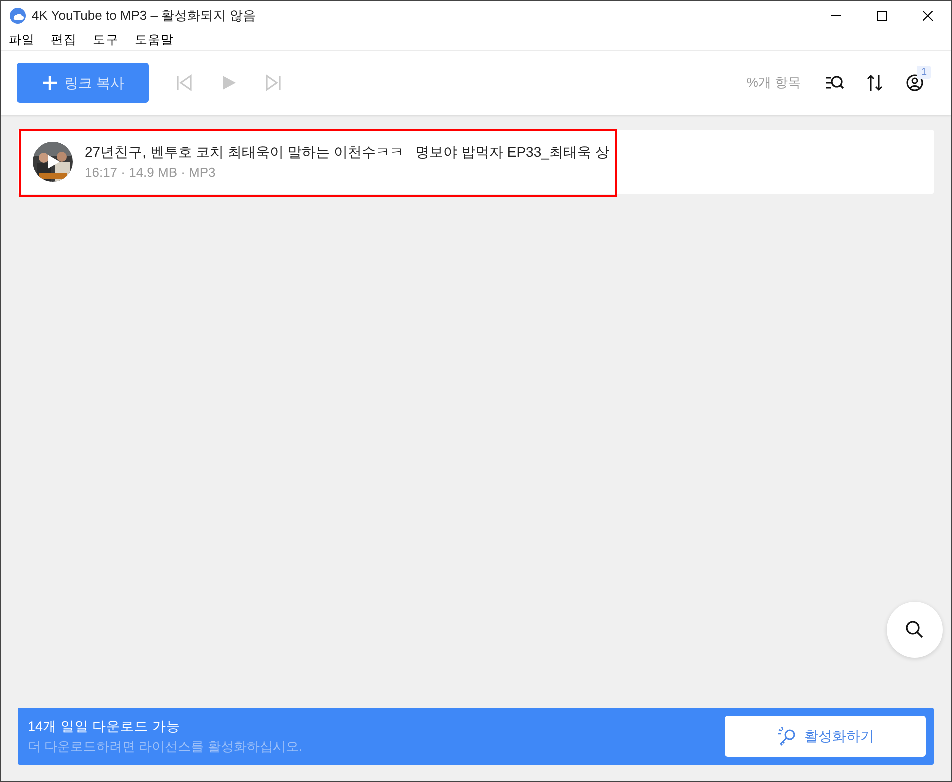  What do you see at coordinates (928, 16) in the screenshot?
I see `close-icon` at bounding box center [928, 16].